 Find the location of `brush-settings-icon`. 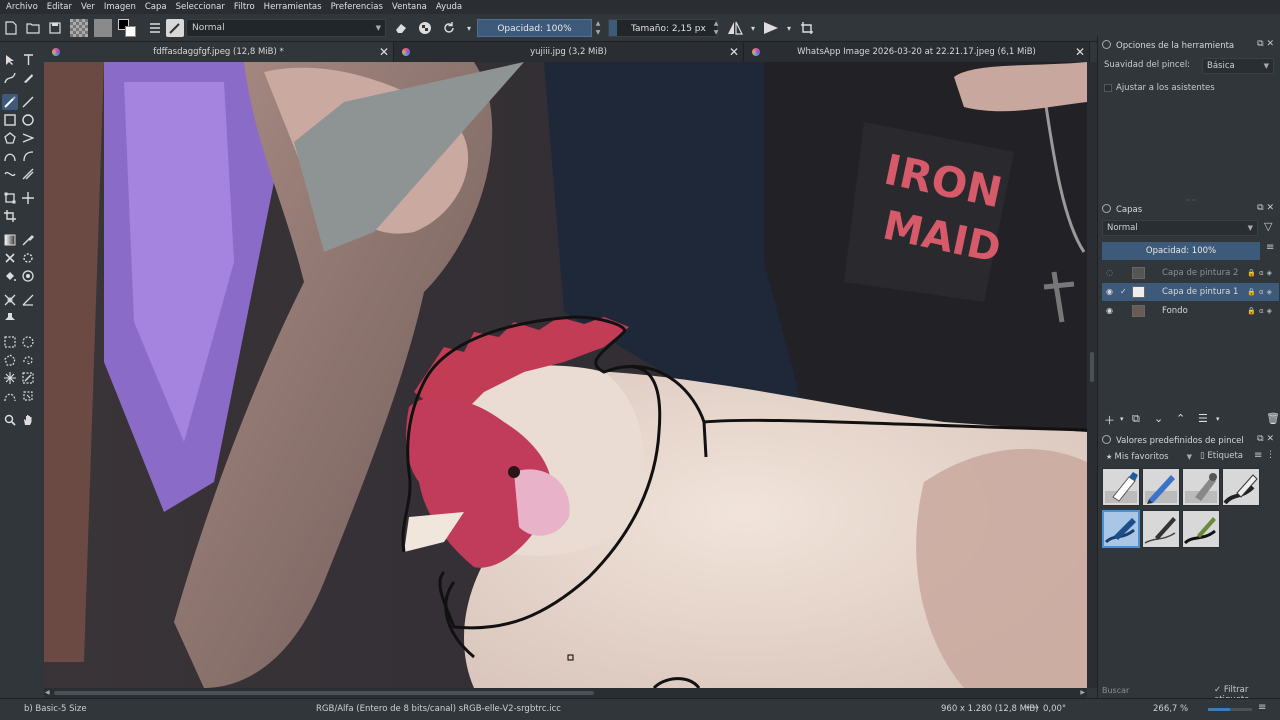

brush-settings-icon is located at coordinates (155, 28).